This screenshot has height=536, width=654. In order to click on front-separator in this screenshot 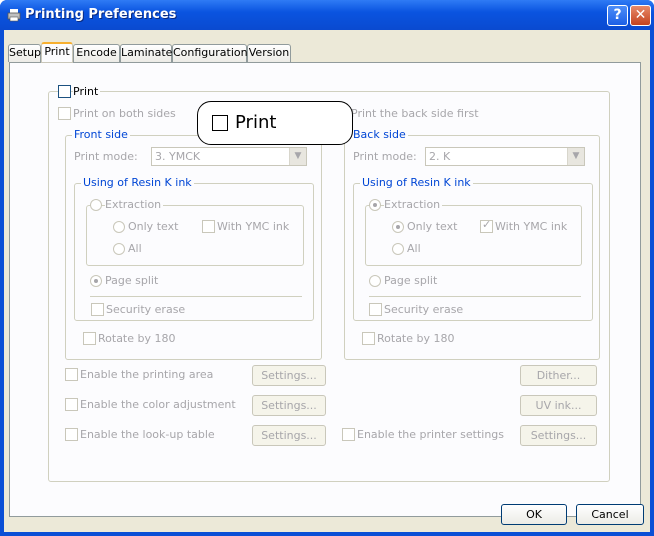, I will do `click(196, 296)`.